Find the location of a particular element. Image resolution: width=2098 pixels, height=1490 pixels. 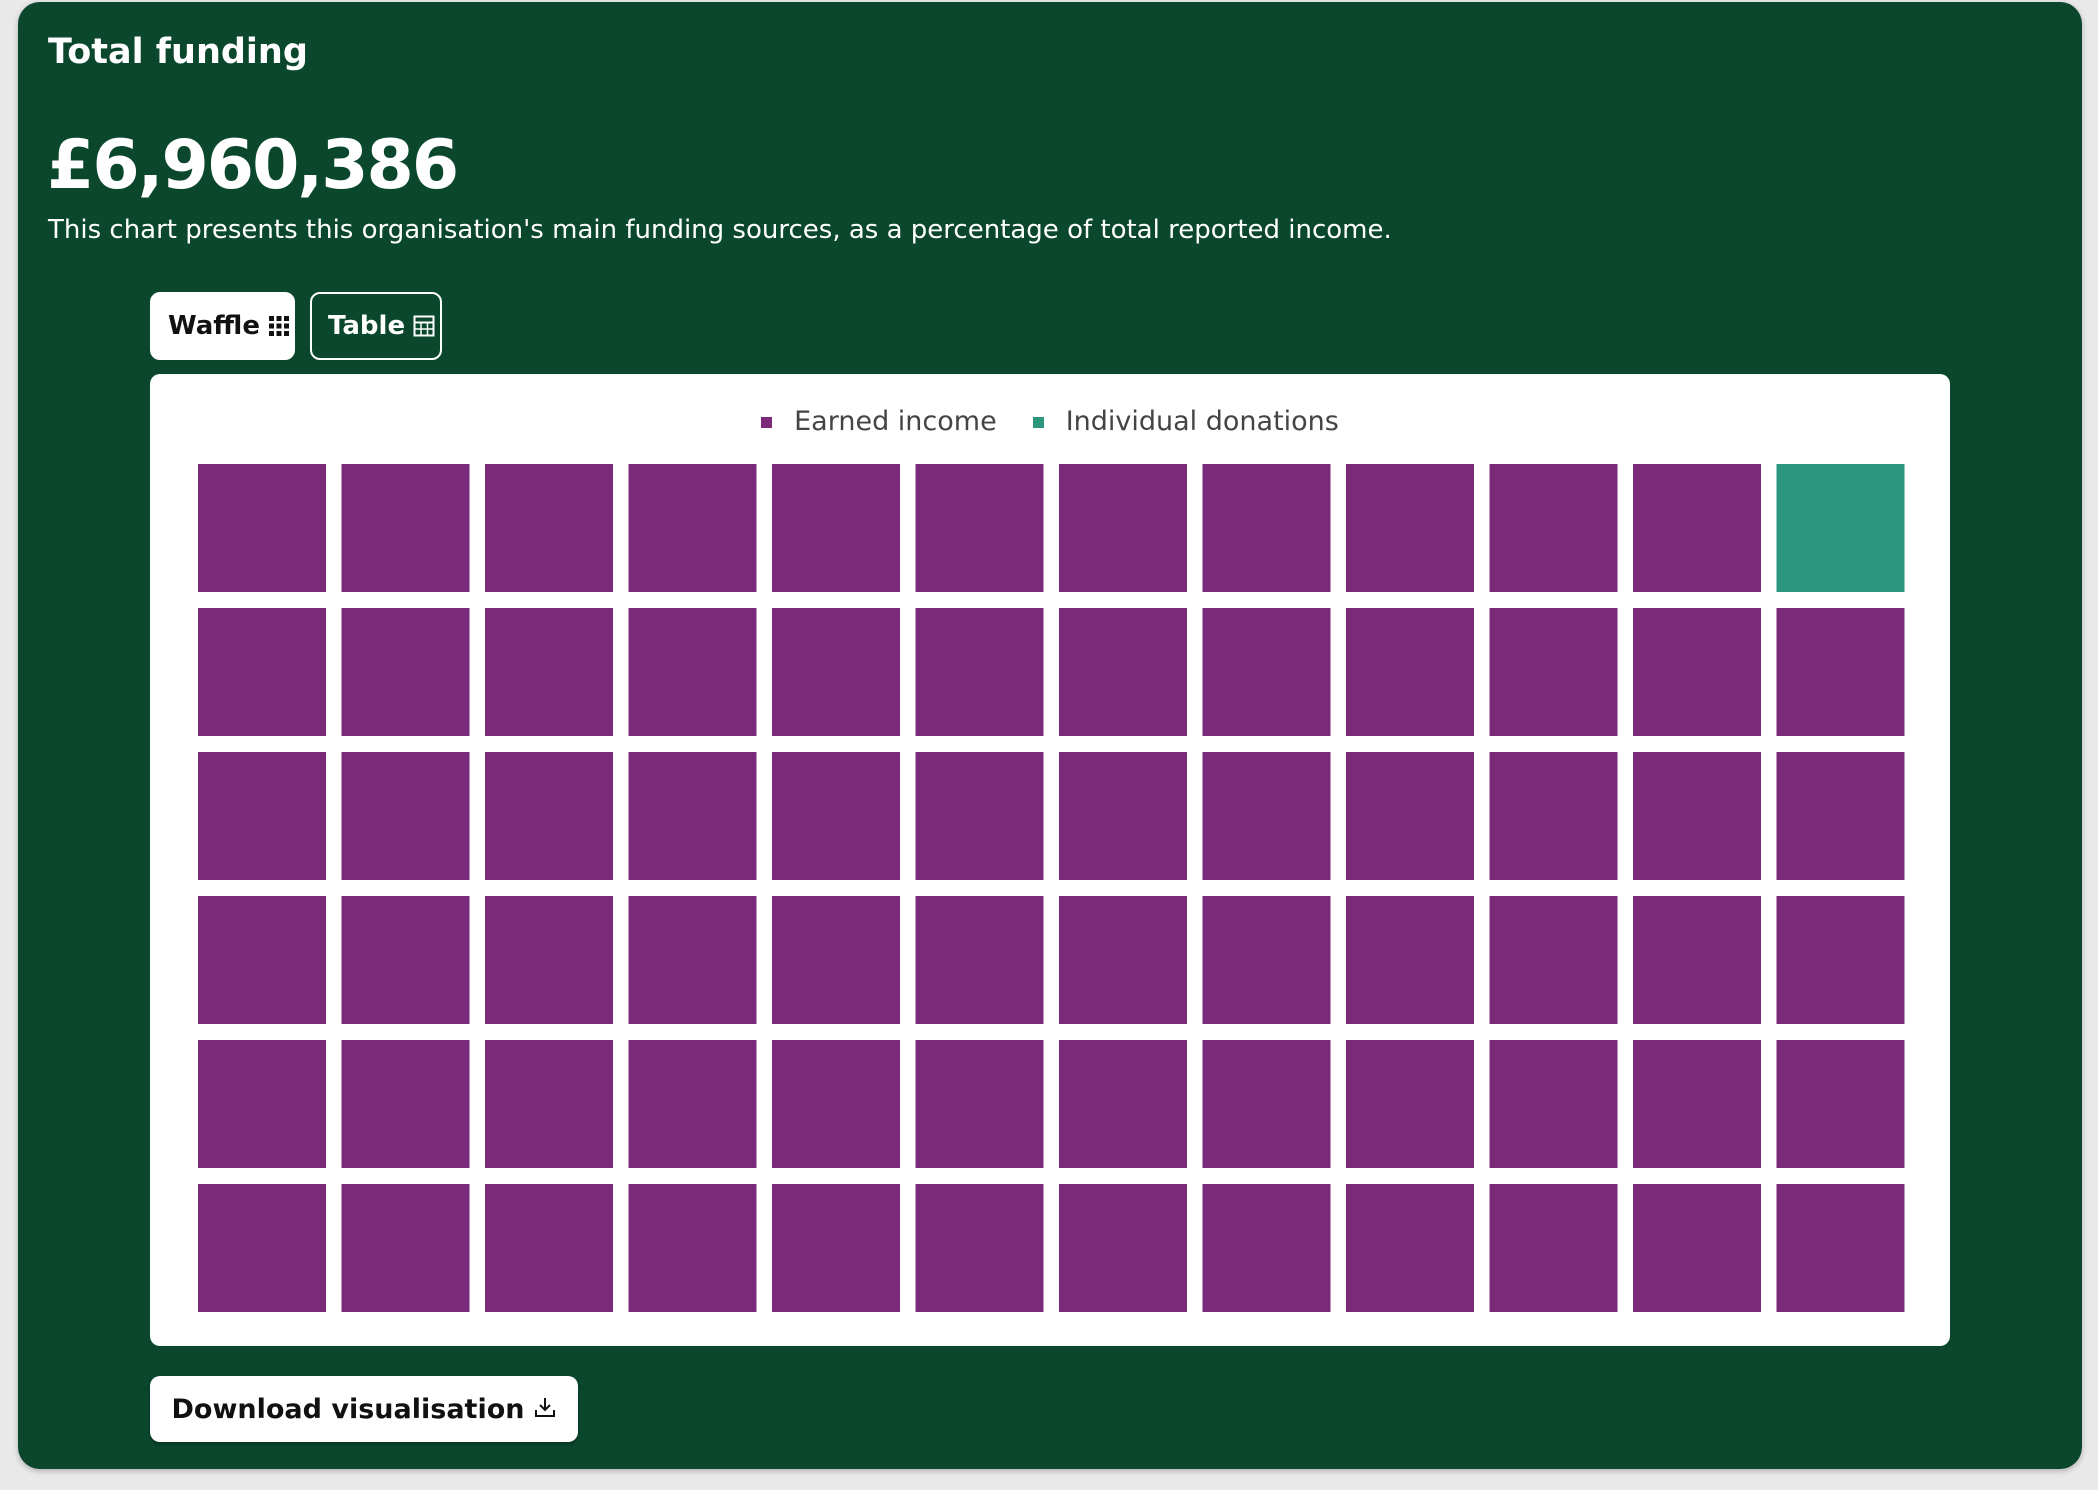

grid-icon is located at coordinates (279, 326).